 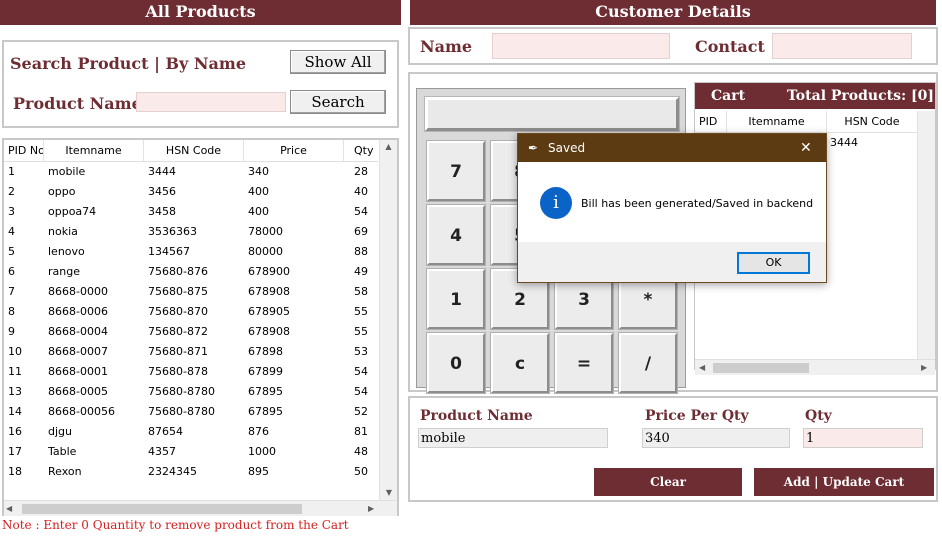 I want to click on table-row: 14 8668-00056 75680-8780 67895 52, so click(x=191, y=412).